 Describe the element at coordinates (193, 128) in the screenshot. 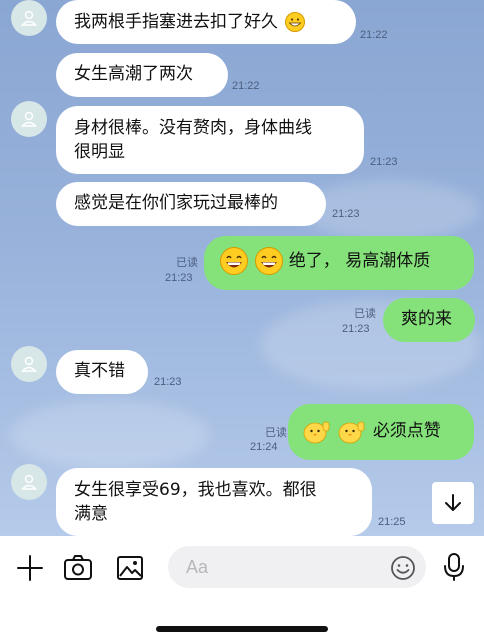

I see `message-text: 身材很棒。没有赘肉，身体曲线` at that location.